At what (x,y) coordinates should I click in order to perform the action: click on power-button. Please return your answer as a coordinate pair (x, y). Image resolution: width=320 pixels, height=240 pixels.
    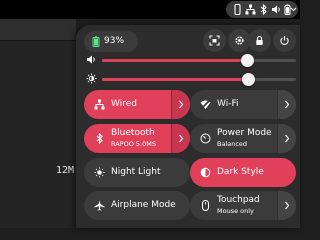
    Looking at the image, I should click on (284, 40).